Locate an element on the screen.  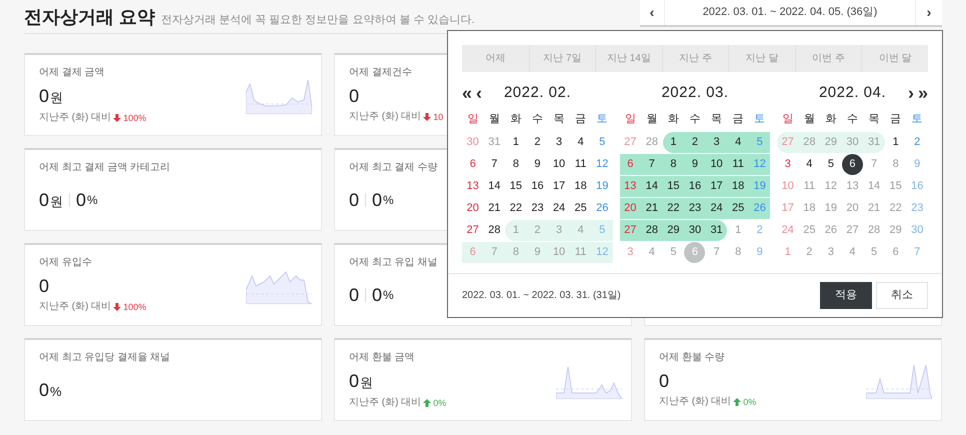
cancel-button: 취소 is located at coordinates (902, 295).